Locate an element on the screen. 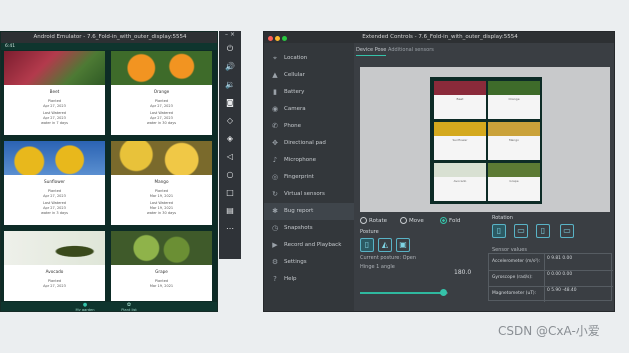  card-line: water in 7 days is located at coordinates (54, 123).